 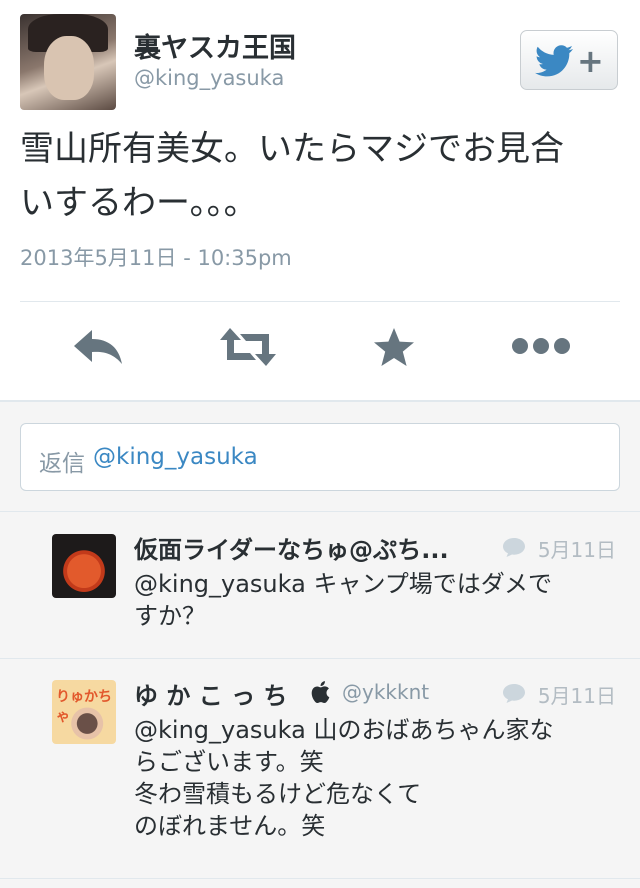 I want to click on follow-button: +, so click(x=569, y=60).